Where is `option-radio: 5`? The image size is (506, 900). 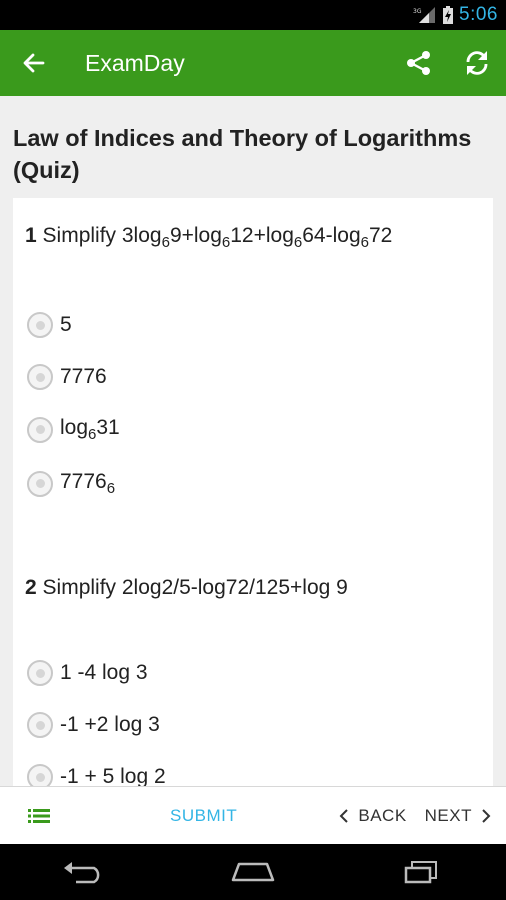 option-radio: 5 is located at coordinates (49, 325).